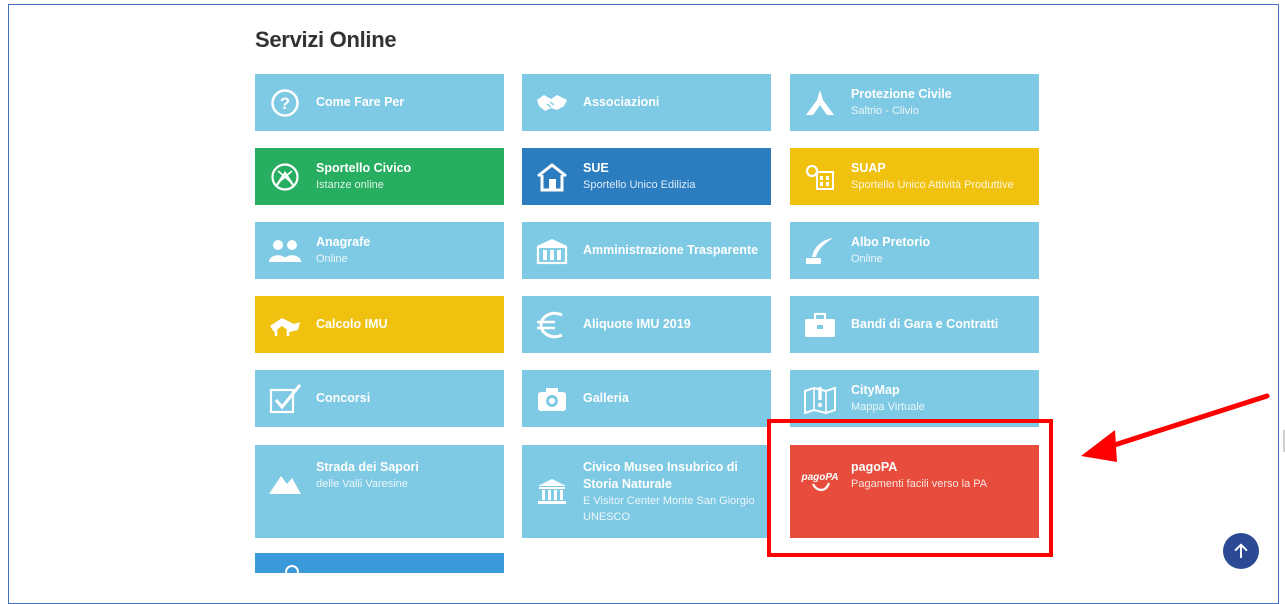 The image size is (1285, 604). I want to click on tile-calcolo-imu: Calcolo IMU, so click(379, 324).